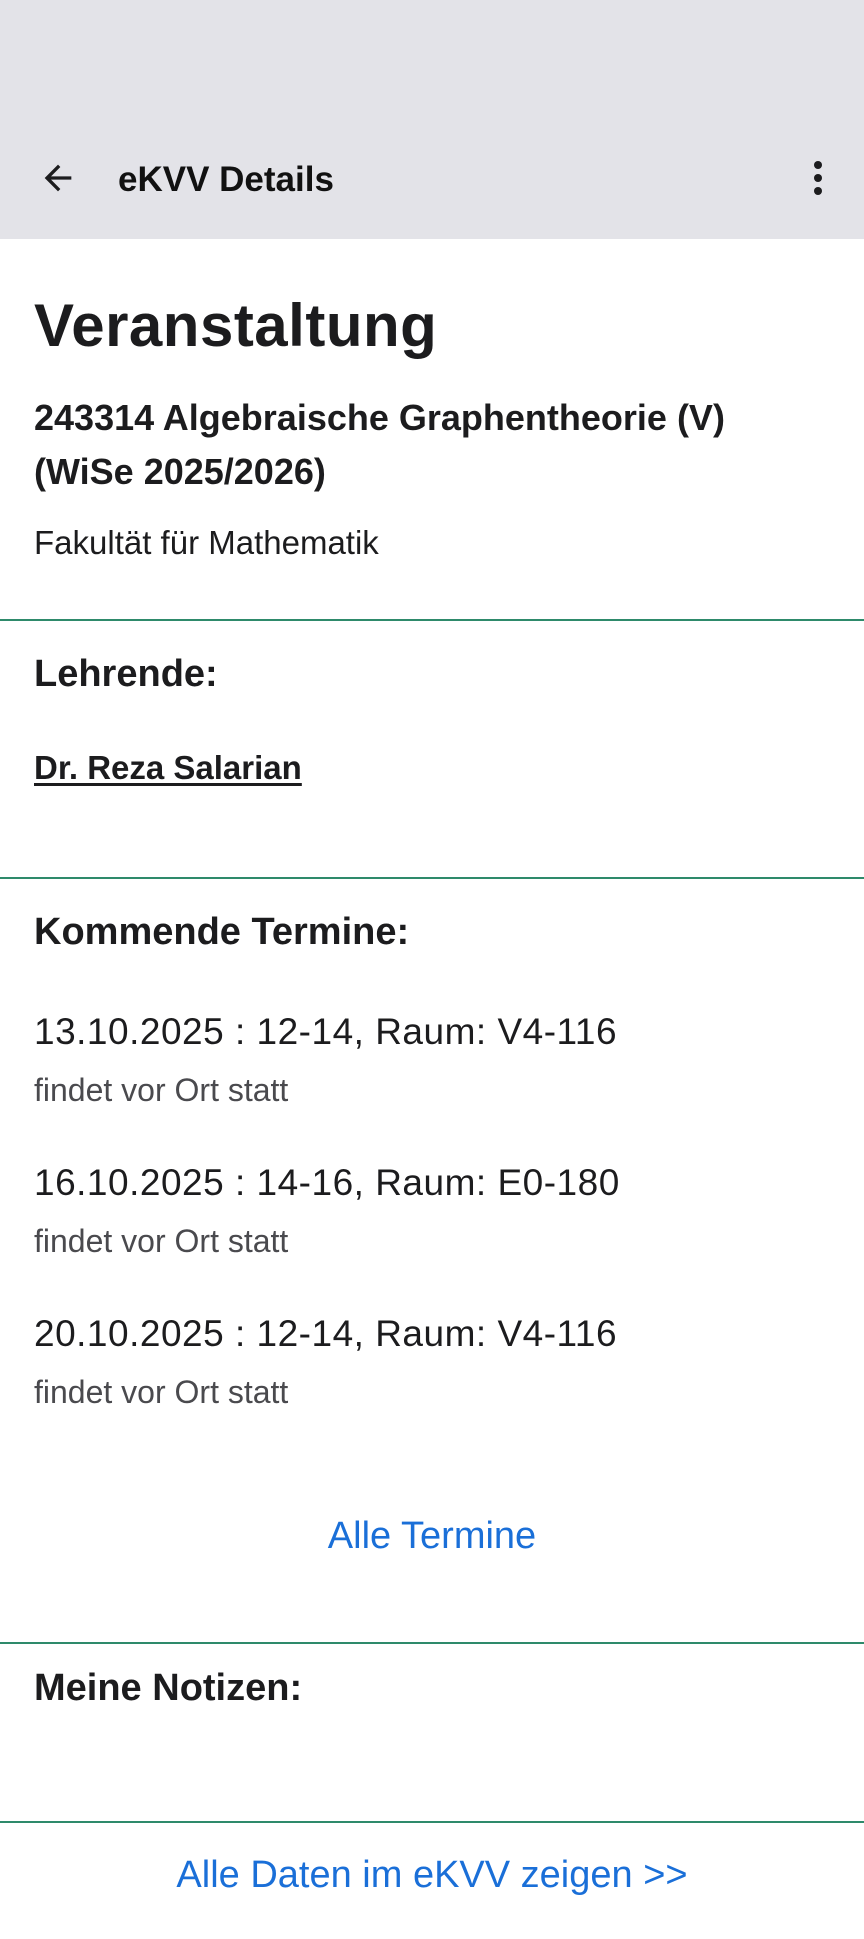 Image resolution: width=864 pixels, height=1939 pixels. I want to click on more-options-button, so click(818, 180).